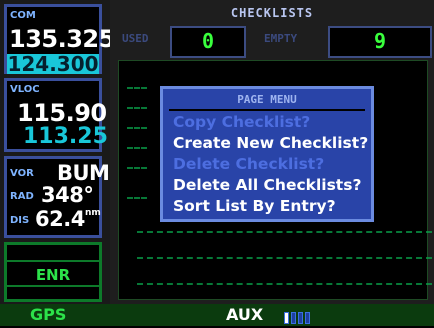 The image size is (434, 328). What do you see at coordinates (22, 196) in the screenshot?
I see `radial-label: RAD` at bounding box center [22, 196].